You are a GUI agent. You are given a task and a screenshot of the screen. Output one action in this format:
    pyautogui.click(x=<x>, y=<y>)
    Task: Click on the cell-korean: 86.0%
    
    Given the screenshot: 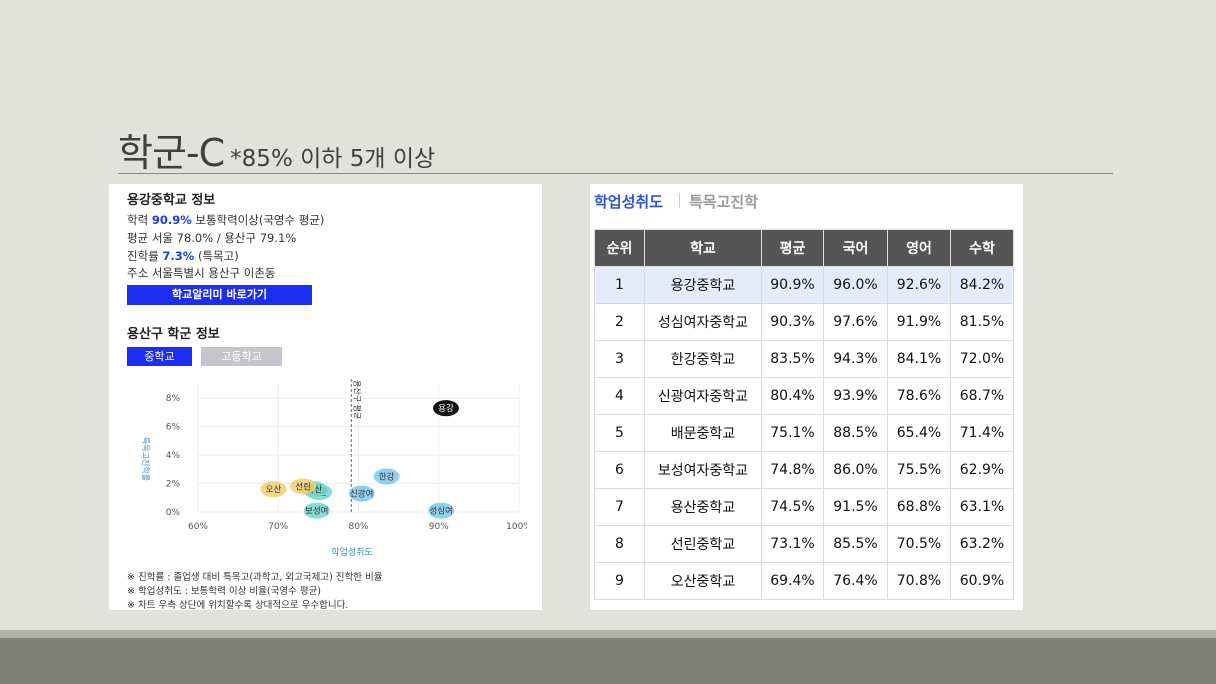 What is the action you would take?
    pyautogui.click(x=855, y=470)
    